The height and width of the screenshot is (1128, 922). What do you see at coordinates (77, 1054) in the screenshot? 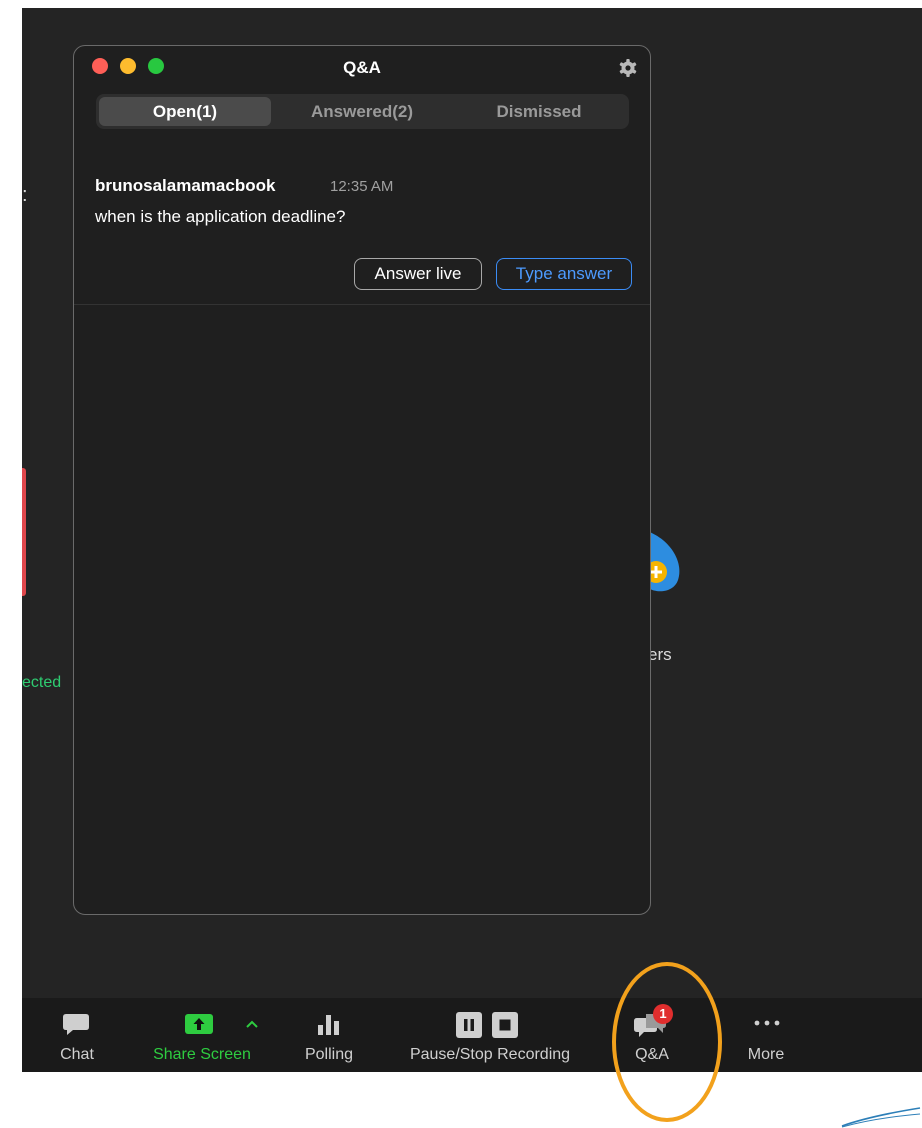
I see `chat-label: Chat` at bounding box center [77, 1054].